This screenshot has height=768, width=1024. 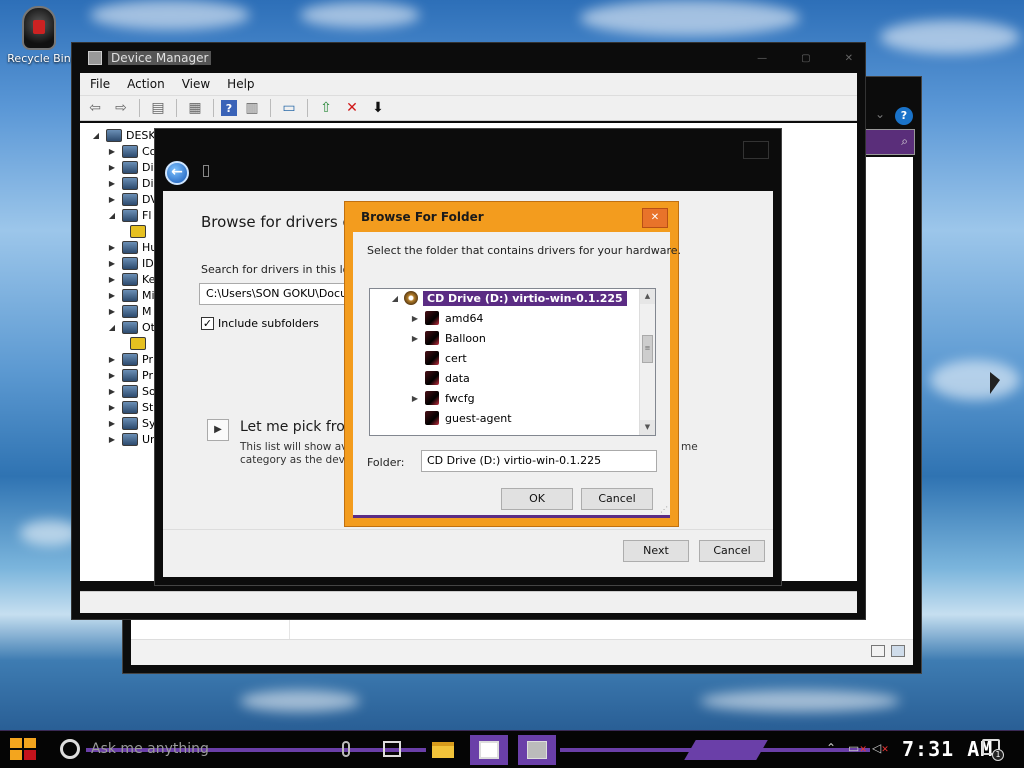 I want to click on keyboard-icon, so click(x=130, y=279).